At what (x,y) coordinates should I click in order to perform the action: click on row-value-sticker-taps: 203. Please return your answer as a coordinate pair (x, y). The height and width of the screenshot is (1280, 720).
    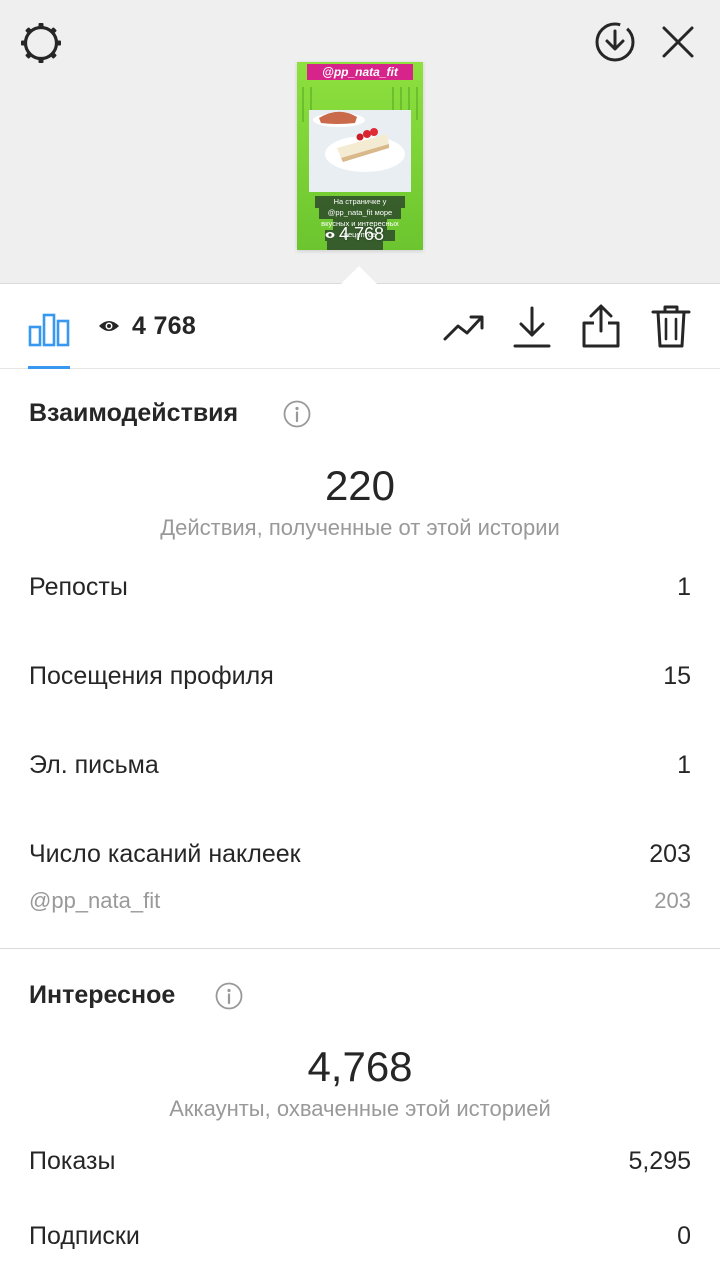
    Looking at the image, I should click on (670, 854).